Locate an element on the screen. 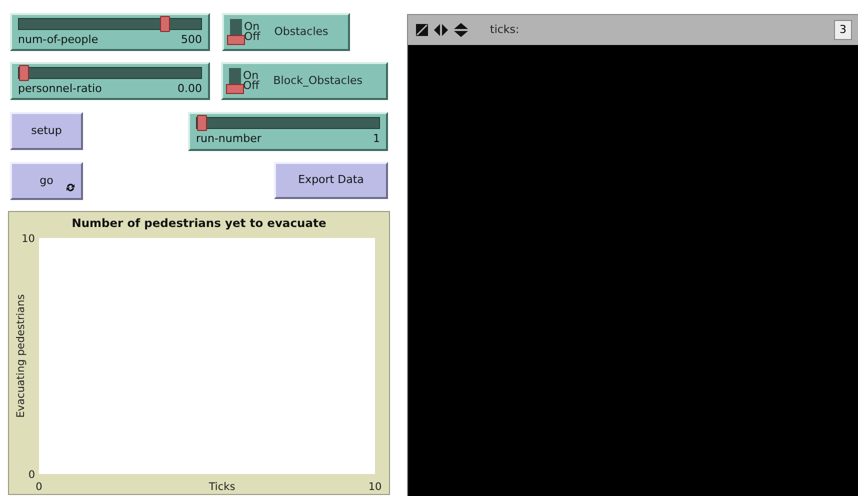 The image size is (858, 496). horizontal-arrows-icon is located at coordinates (441, 30).